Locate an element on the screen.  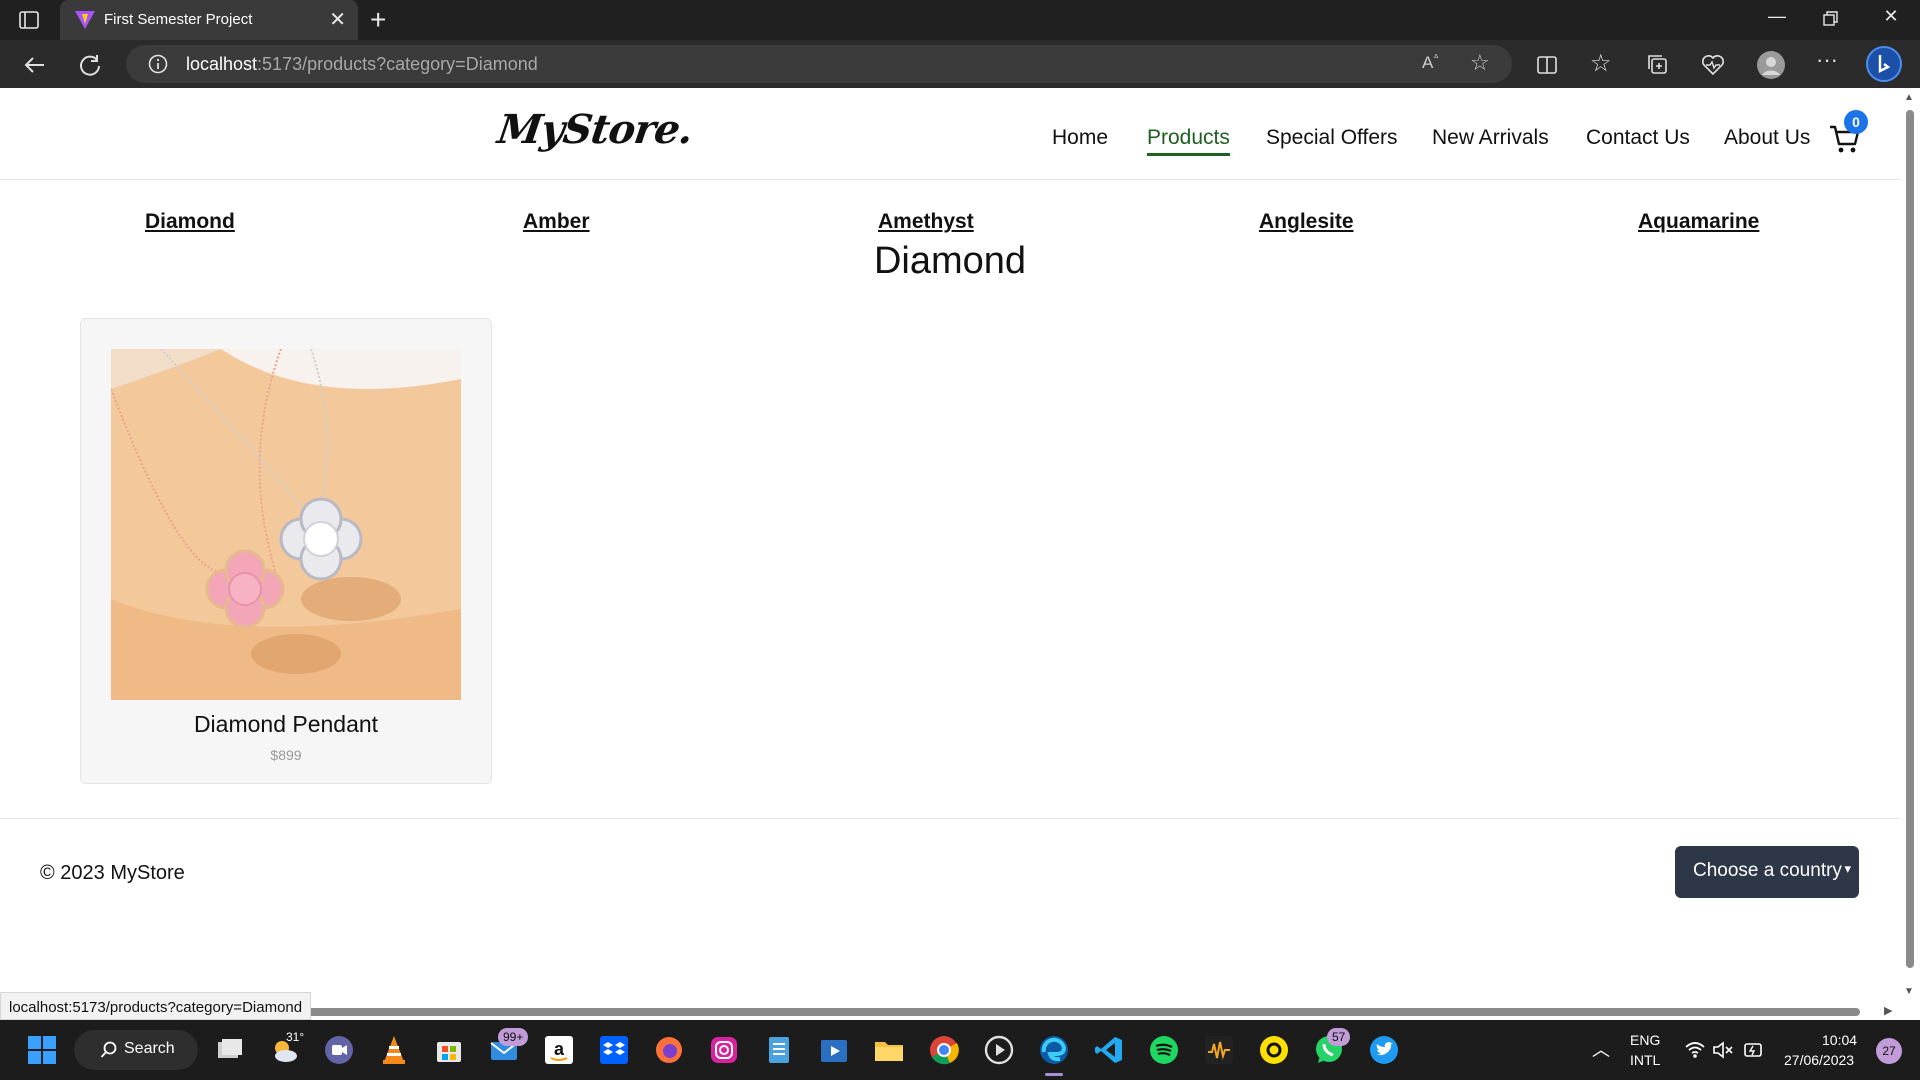
back-icon is located at coordinates (35, 65).